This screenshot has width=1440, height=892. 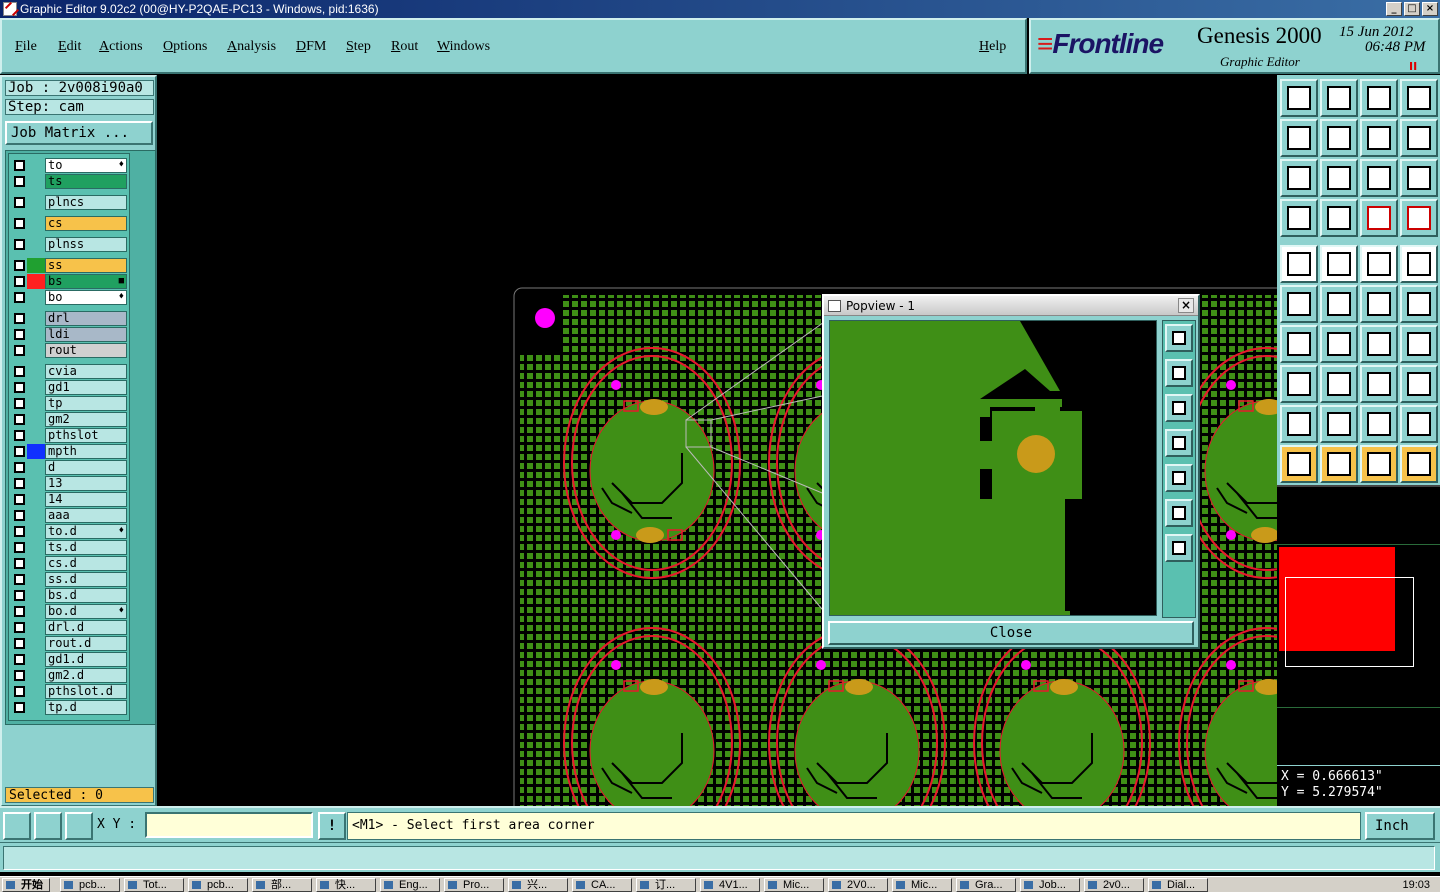 I want to click on layer-row: cs, so click(x=71, y=223).